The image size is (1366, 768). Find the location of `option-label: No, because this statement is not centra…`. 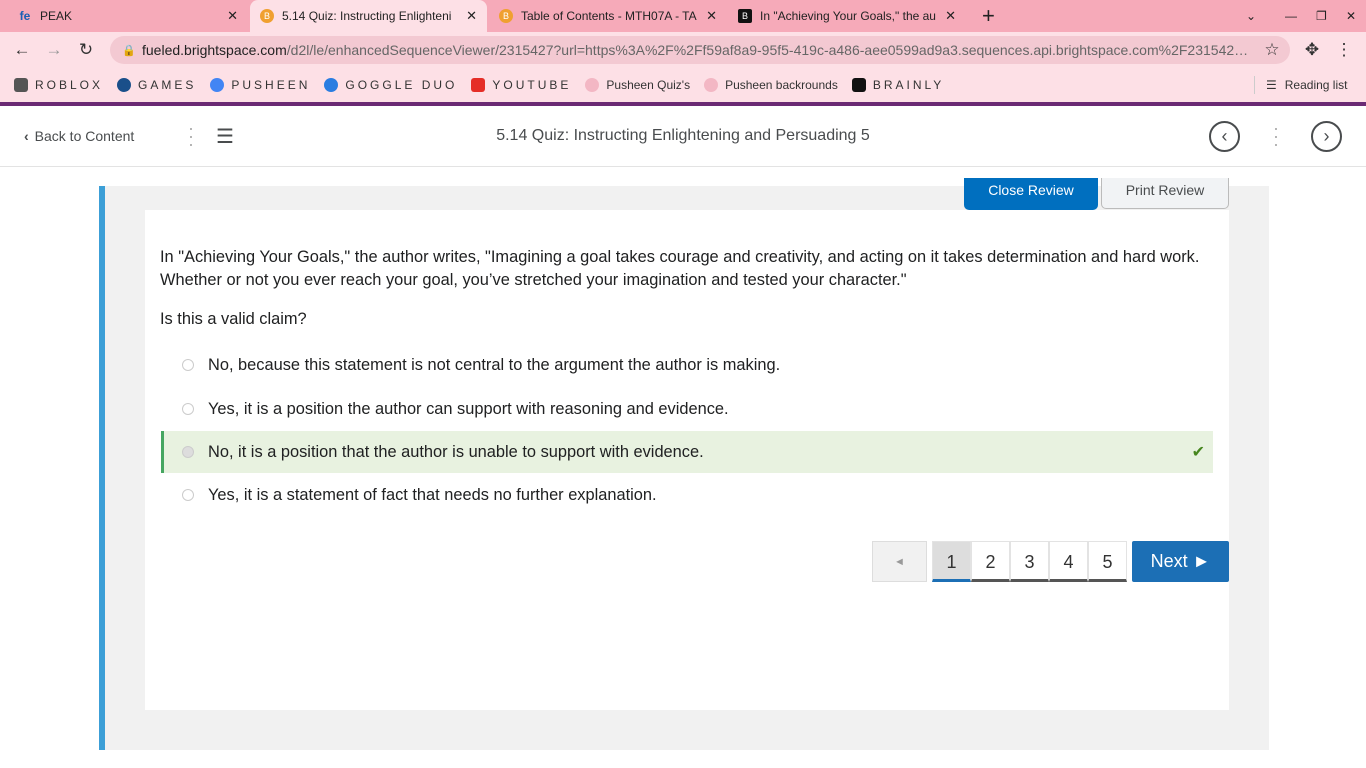

option-label: No, because this statement is not centra… is located at coordinates (494, 364).